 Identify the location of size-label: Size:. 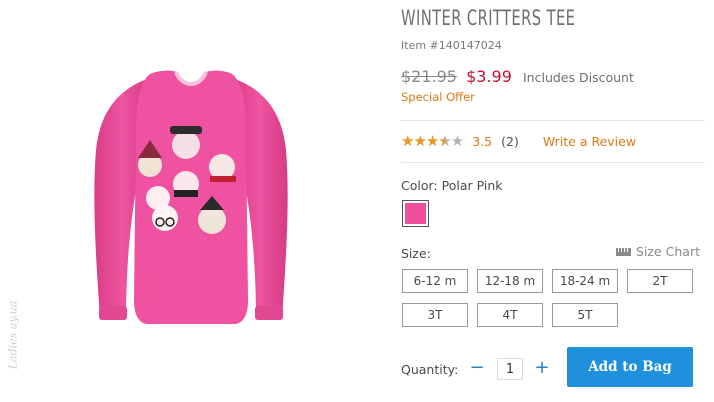
(416, 253).